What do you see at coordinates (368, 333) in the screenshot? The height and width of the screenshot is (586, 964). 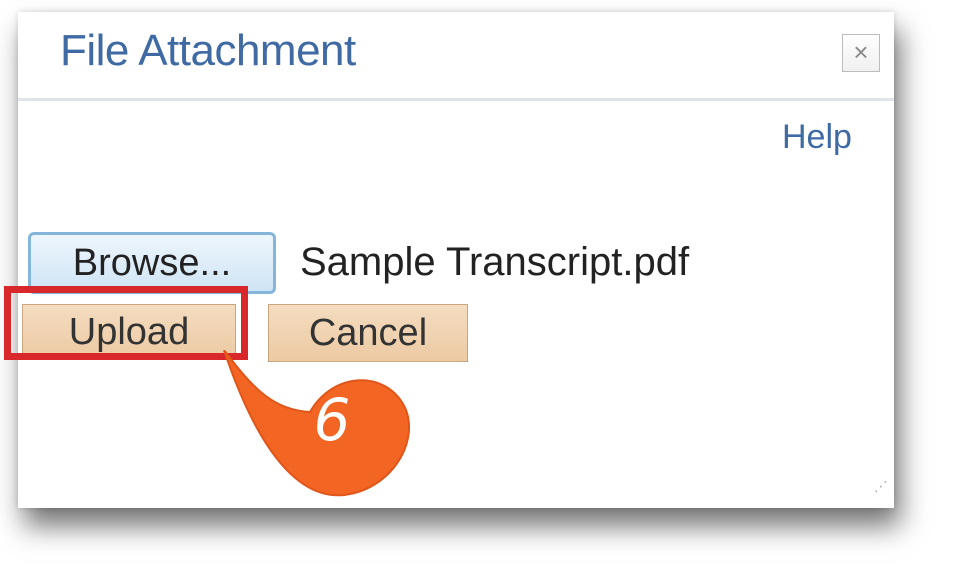 I see `cancel-button: Cancel` at bounding box center [368, 333].